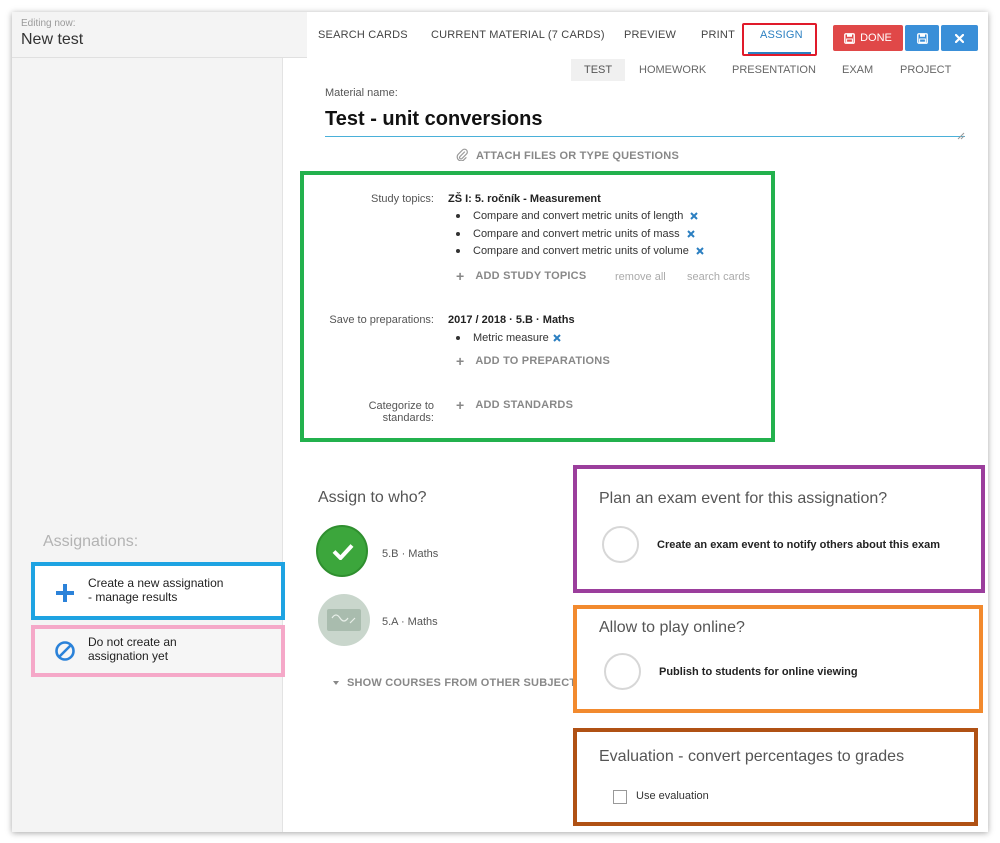 This screenshot has width=1000, height=843. What do you see at coordinates (518, 35) in the screenshot?
I see `nav-current-material: CURRENT MATERIAL (7 CARDS)` at bounding box center [518, 35].